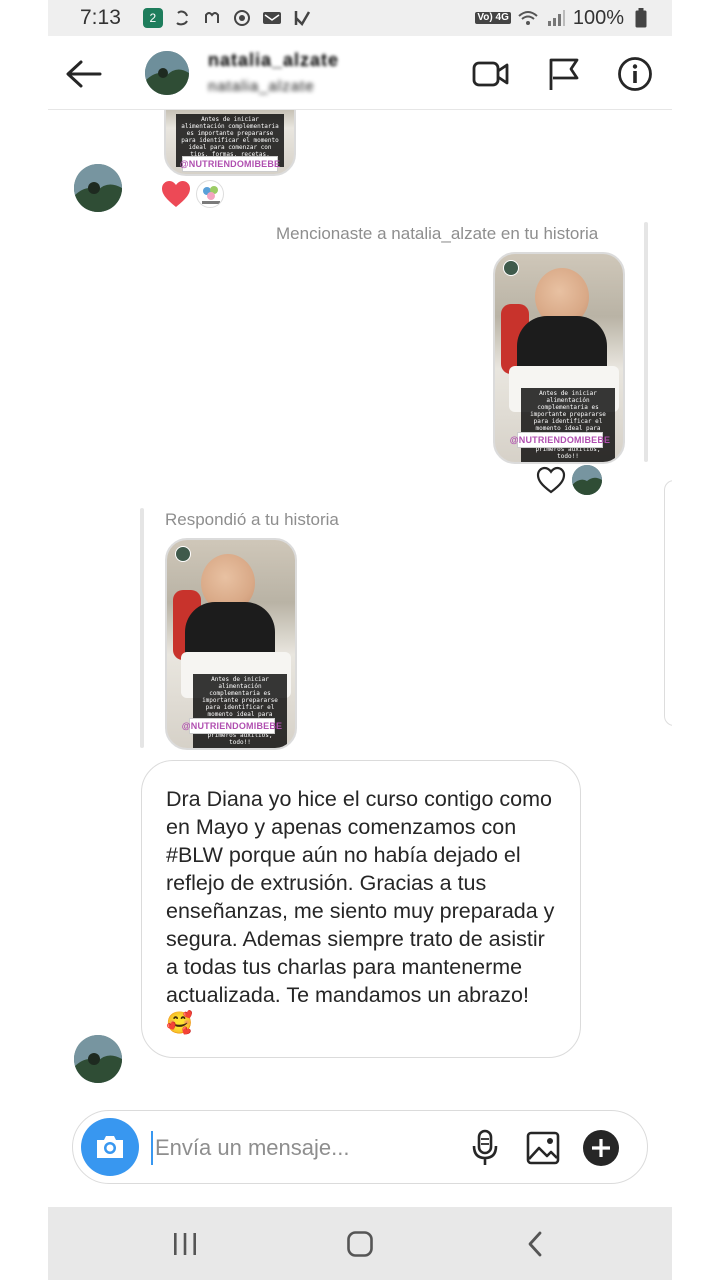 Image resolution: width=720 pixels, height=1280 pixels. Describe the element at coordinates (242, 18) in the screenshot. I see `chrome-icon` at that location.